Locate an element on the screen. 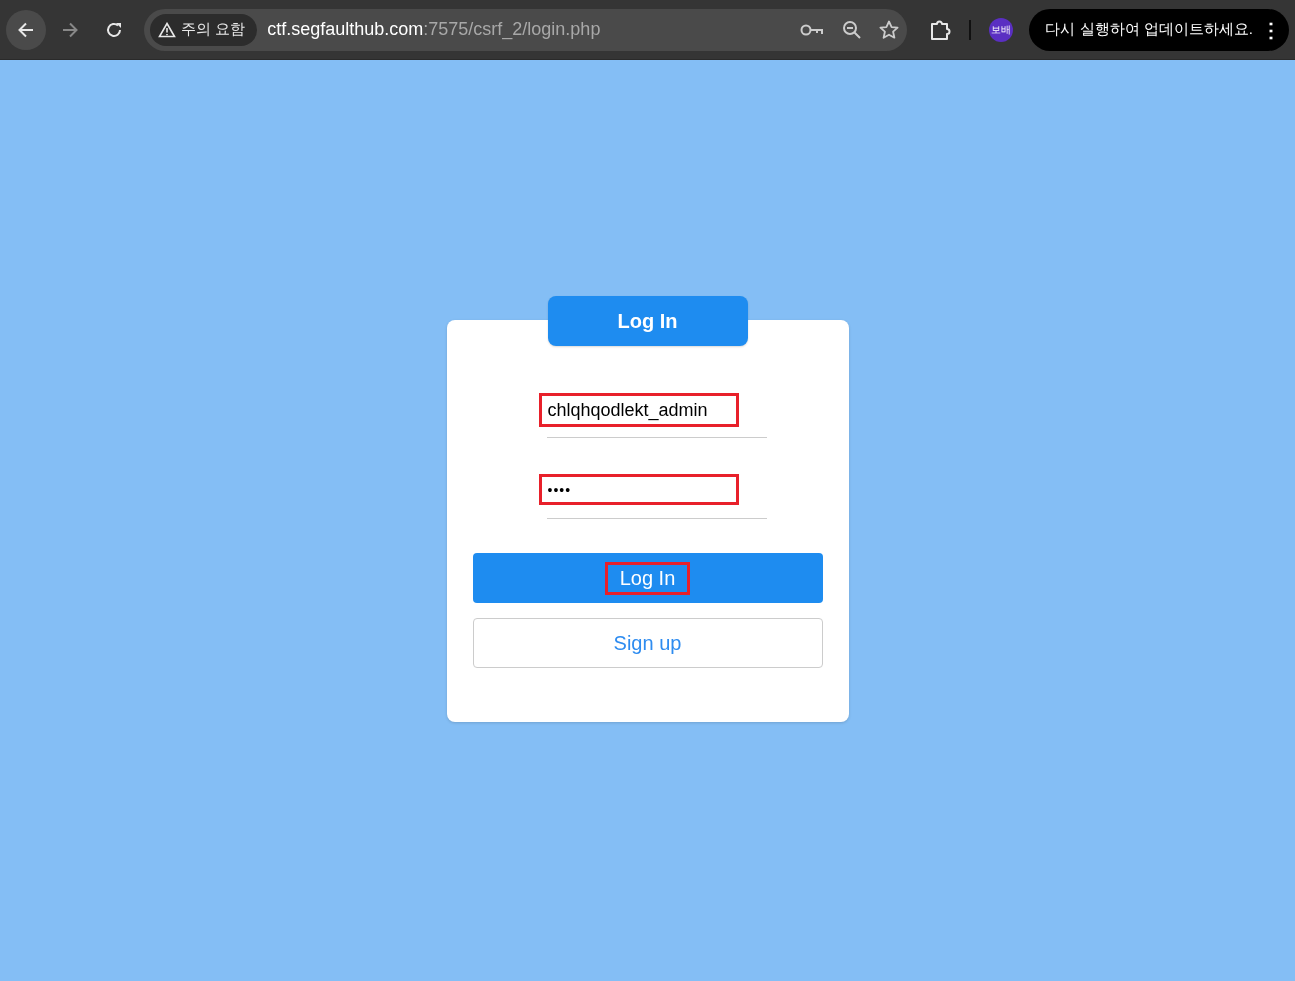  login-title: Log In is located at coordinates (647, 321).